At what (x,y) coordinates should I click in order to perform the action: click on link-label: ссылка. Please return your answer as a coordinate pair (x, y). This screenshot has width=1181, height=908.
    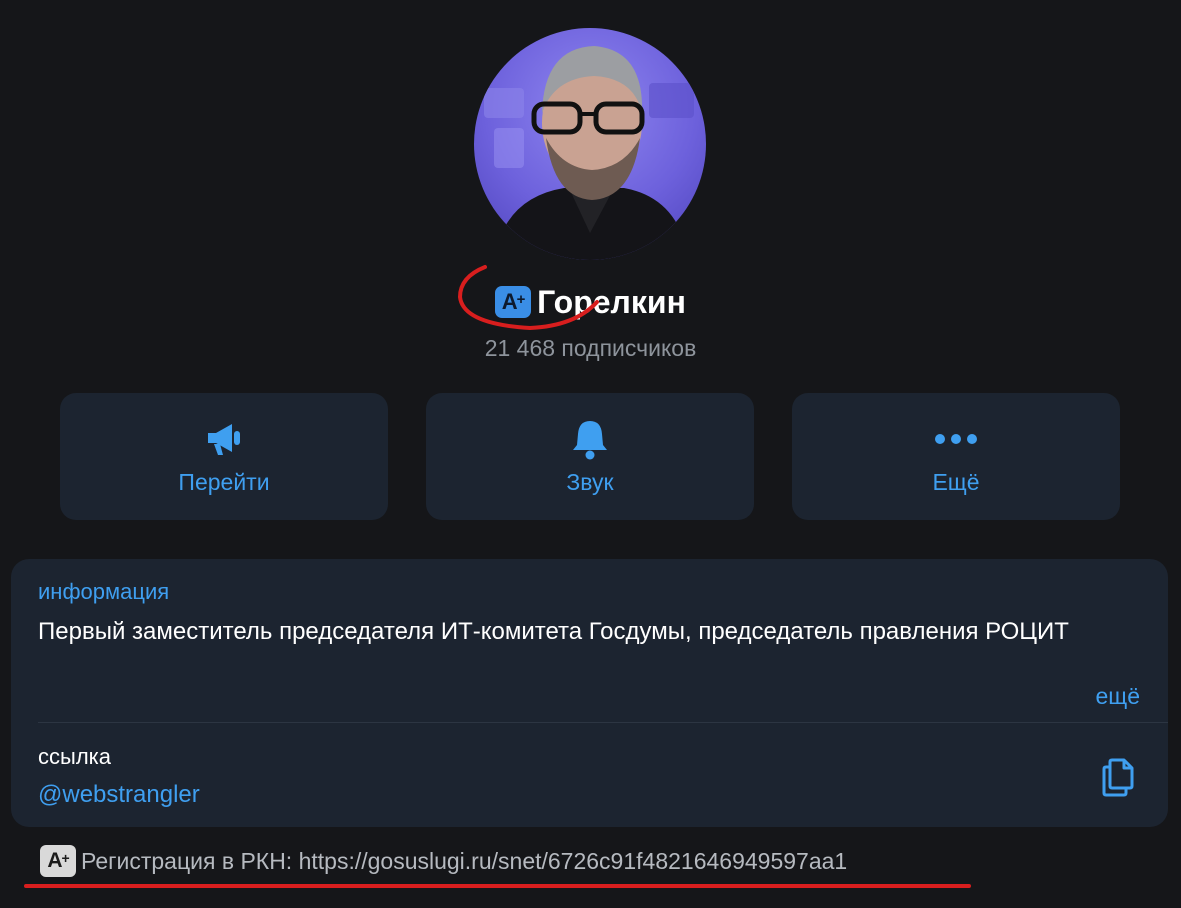
    Looking at the image, I should click on (74, 756).